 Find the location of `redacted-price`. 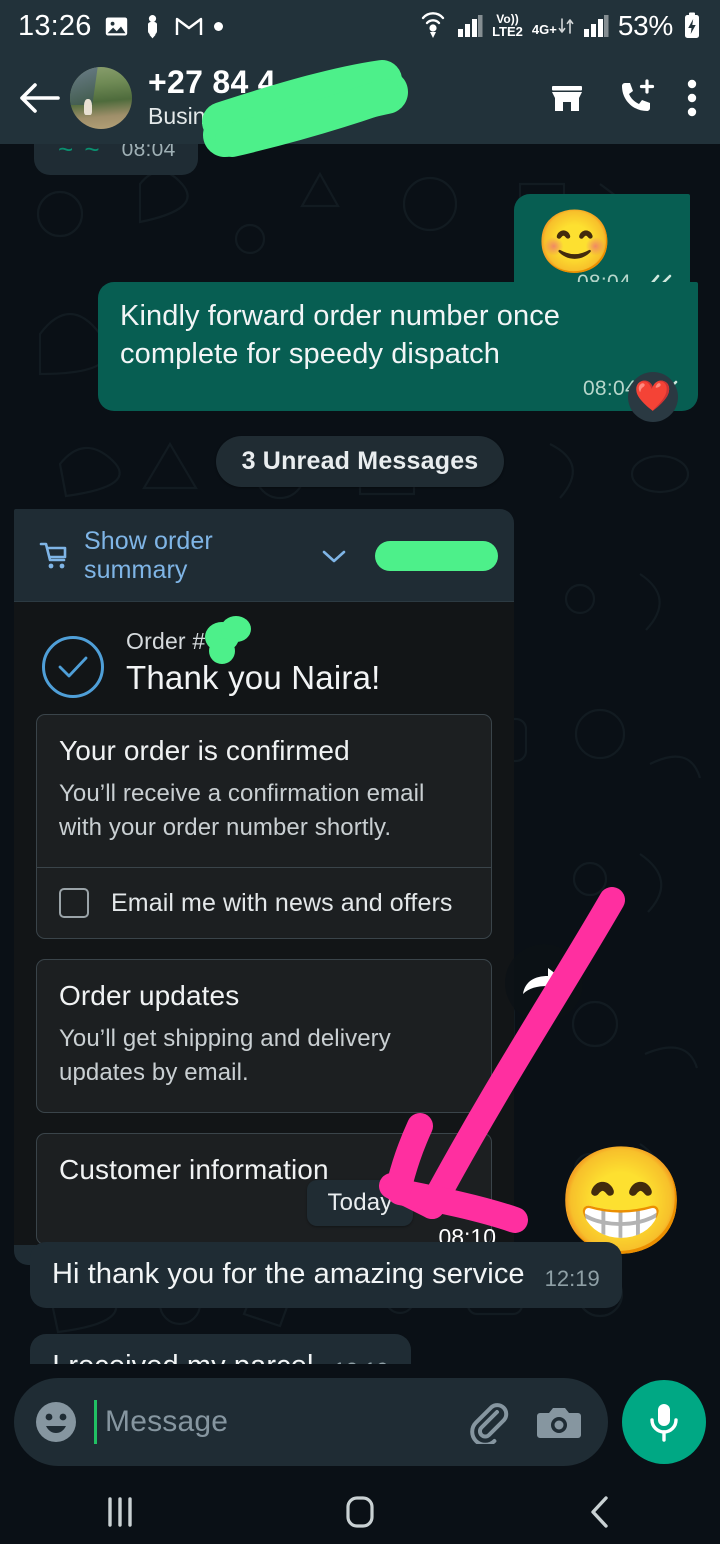

redacted-price is located at coordinates (436, 556).